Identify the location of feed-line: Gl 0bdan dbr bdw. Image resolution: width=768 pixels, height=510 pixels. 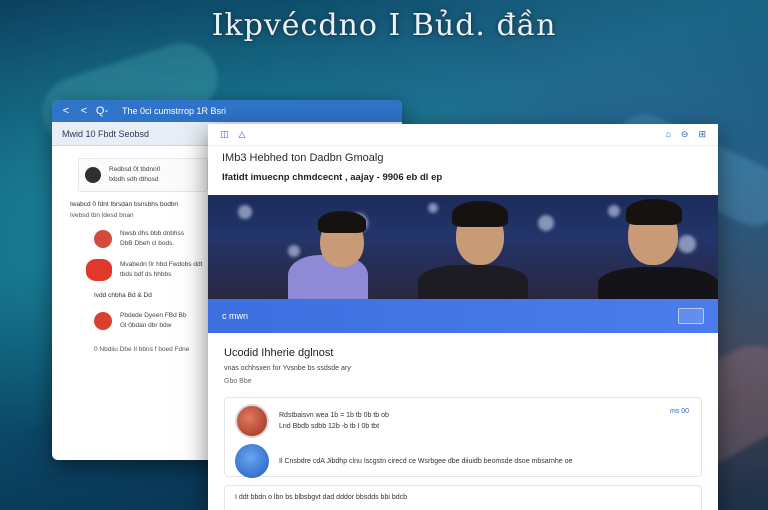
(146, 325).